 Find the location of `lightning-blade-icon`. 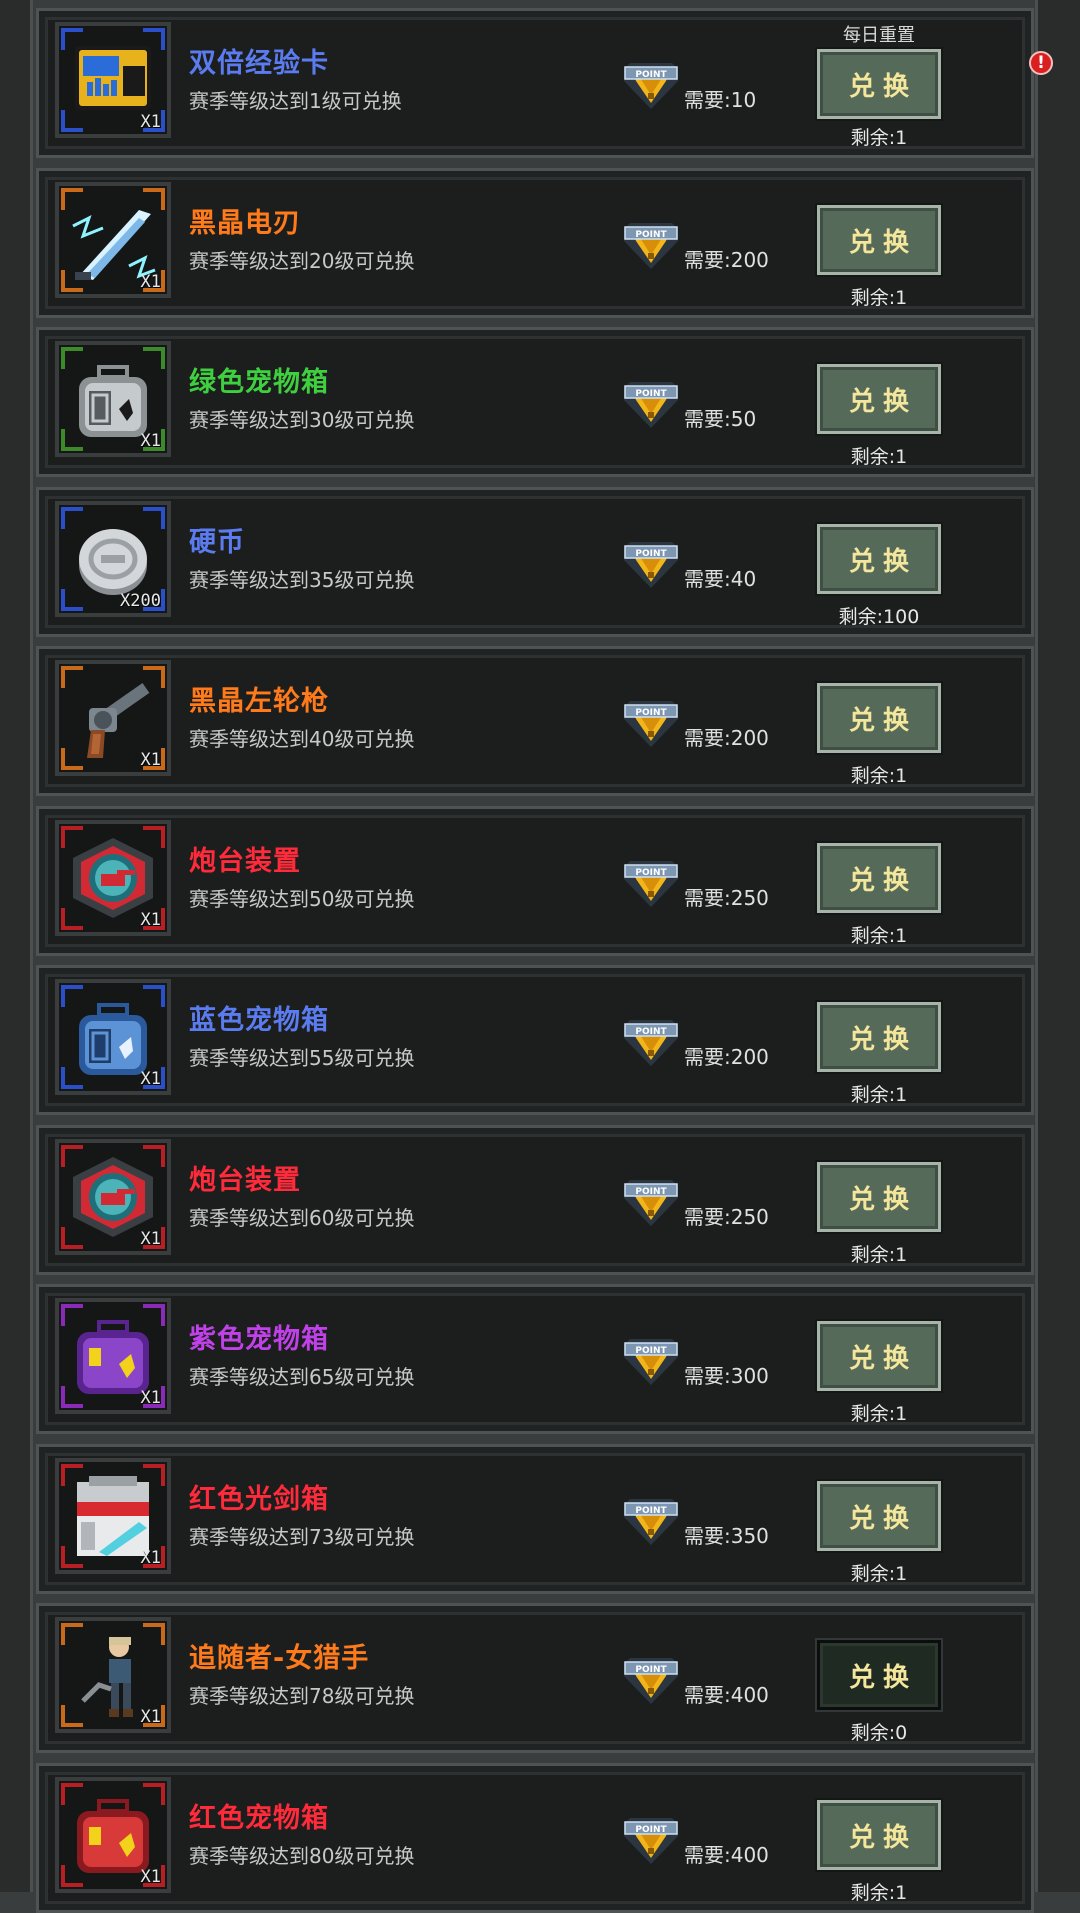

lightning-blade-icon is located at coordinates (114, 245).